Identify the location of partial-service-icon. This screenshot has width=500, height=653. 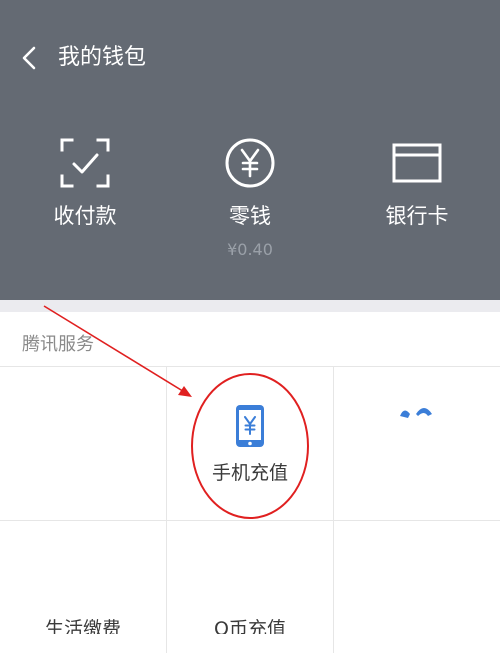
(416, 413).